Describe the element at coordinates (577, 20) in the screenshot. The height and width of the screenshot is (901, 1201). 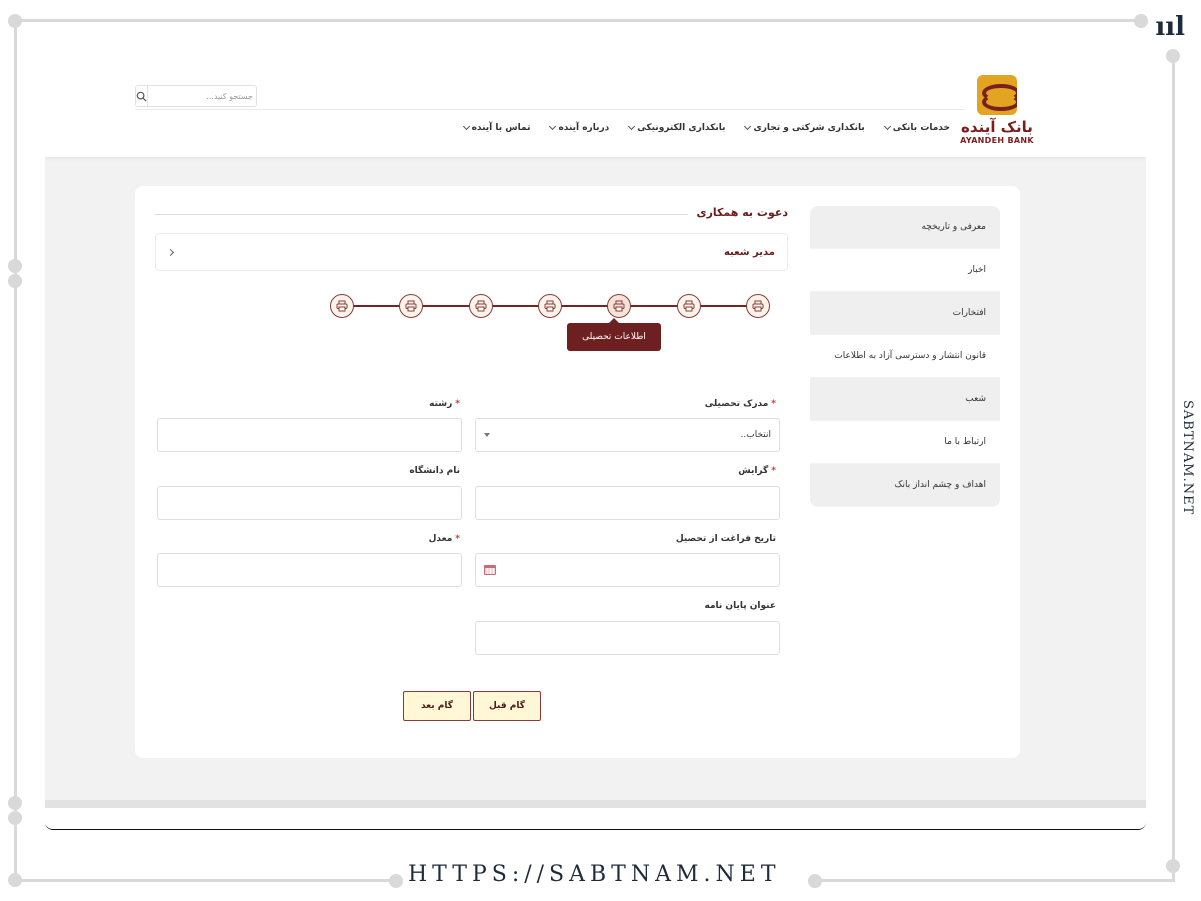
I see `frame-top-line` at that location.